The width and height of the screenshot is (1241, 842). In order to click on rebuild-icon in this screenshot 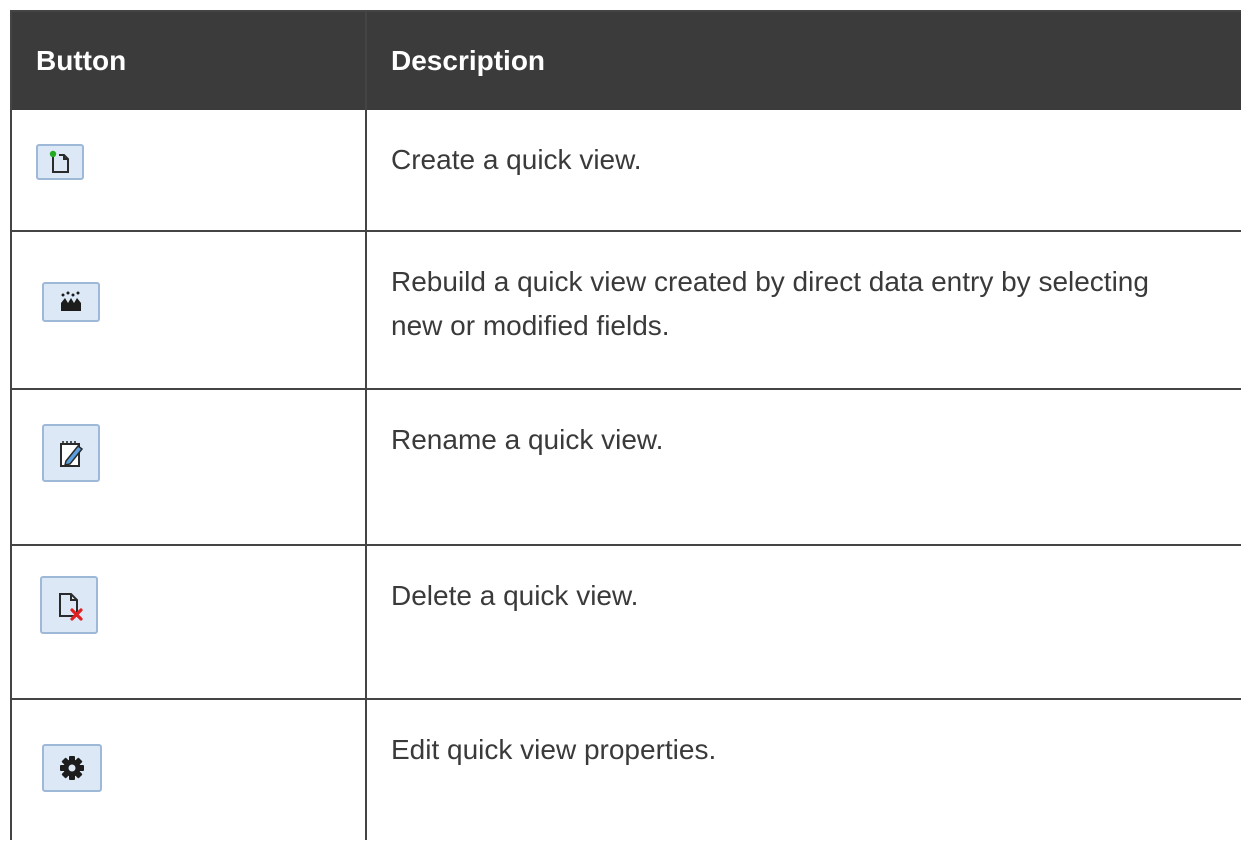, I will do `click(71, 301)`.